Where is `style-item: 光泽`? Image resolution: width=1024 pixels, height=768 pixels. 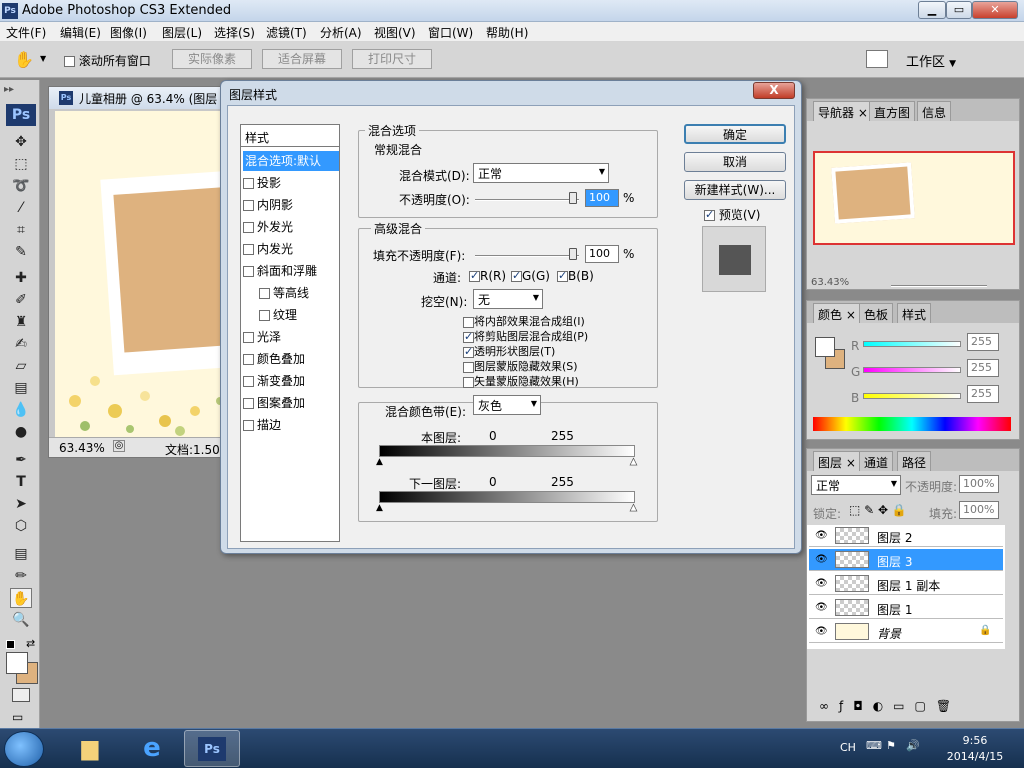
style-item: 光泽 is located at coordinates (291, 337).